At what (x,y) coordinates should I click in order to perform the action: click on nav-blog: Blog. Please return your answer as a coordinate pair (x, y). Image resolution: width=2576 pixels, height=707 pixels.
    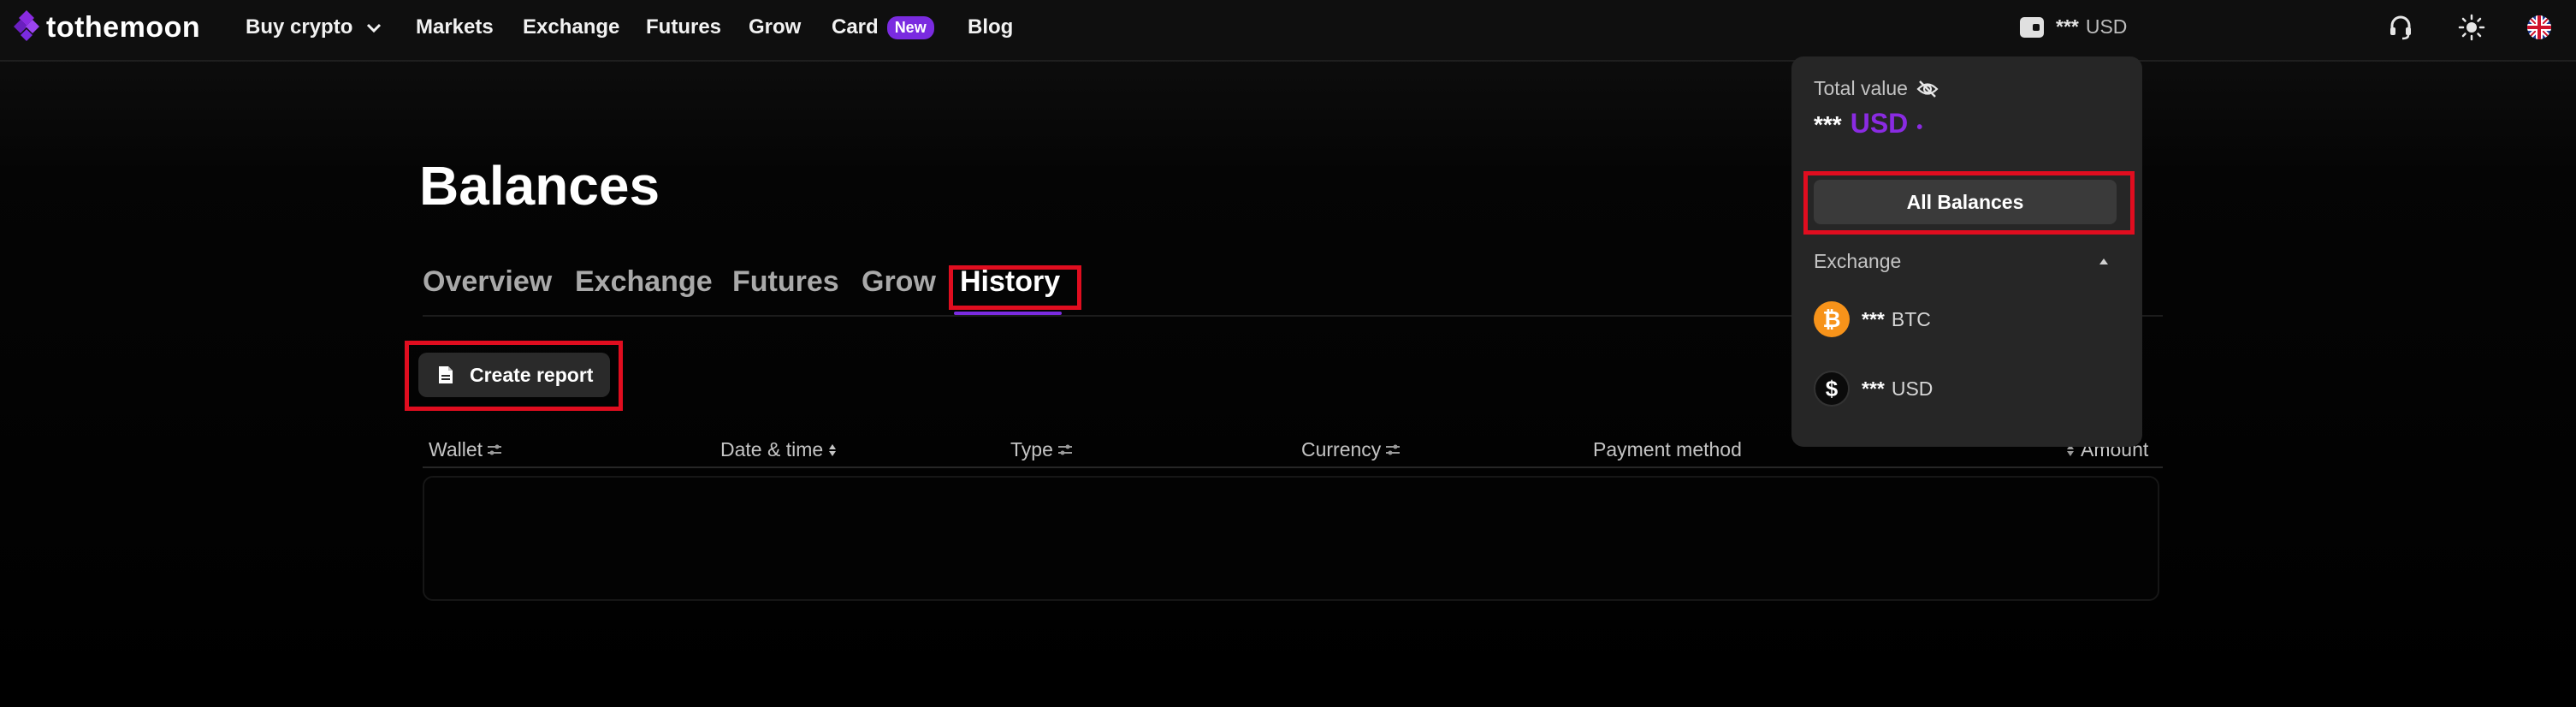
    Looking at the image, I should click on (991, 27).